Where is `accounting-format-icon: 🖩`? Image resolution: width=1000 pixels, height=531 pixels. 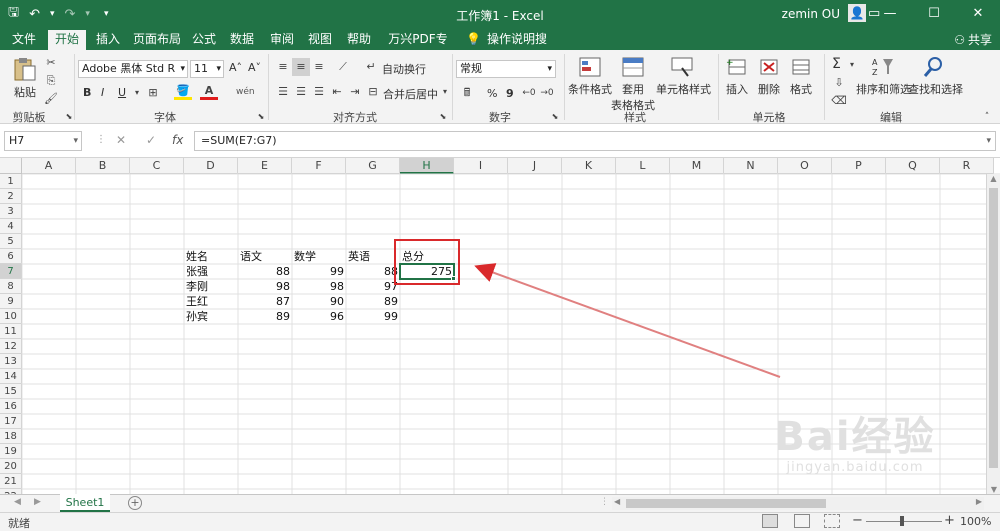 accounting-format-icon: 🖩 is located at coordinates (467, 93).